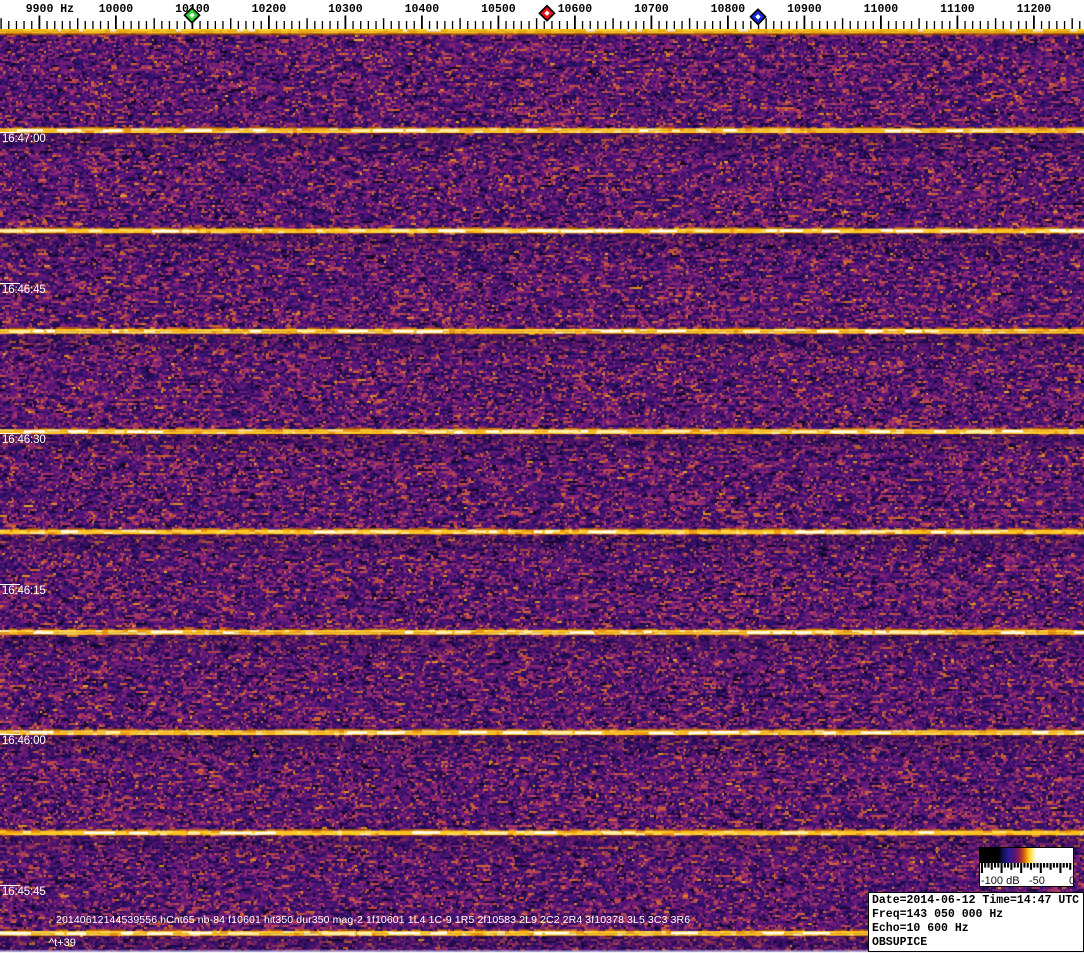 This screenshot has height=953, width=1084. Describe the element at coordinates (957, 9) in the screenshot. I see `svg-text: 11100` at that location.